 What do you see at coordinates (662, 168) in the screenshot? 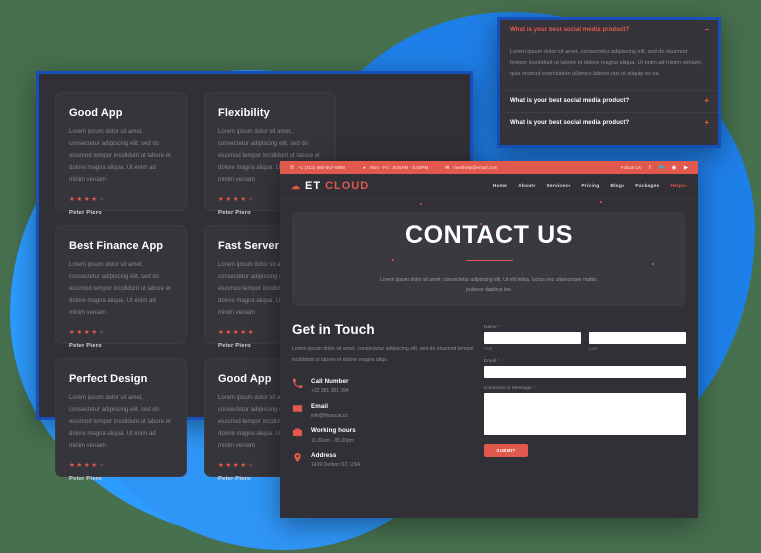
I see `twitter-icon: 🐦` at bounding box center [662, 168].